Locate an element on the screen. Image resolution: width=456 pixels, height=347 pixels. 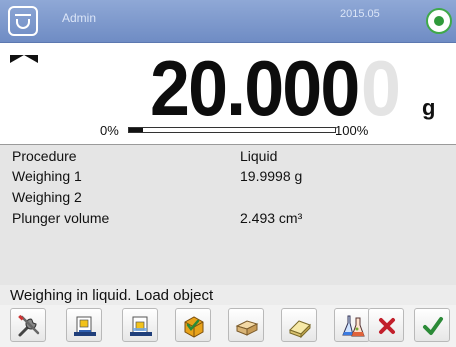
settings-tools-icon is located at coordinates (29, 325).